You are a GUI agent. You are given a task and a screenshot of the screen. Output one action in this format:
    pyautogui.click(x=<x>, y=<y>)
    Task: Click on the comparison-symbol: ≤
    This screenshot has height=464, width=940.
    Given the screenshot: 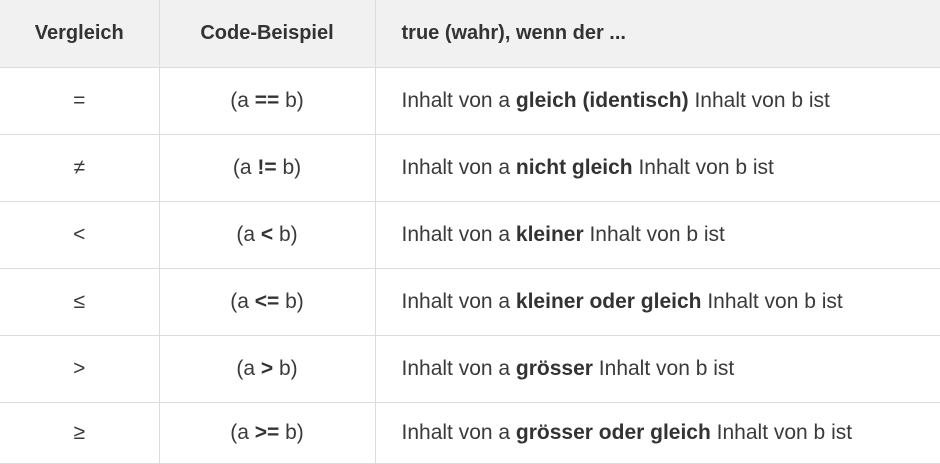 What is the action you would take?
    pyautogui.click(x=80, y=302)
    